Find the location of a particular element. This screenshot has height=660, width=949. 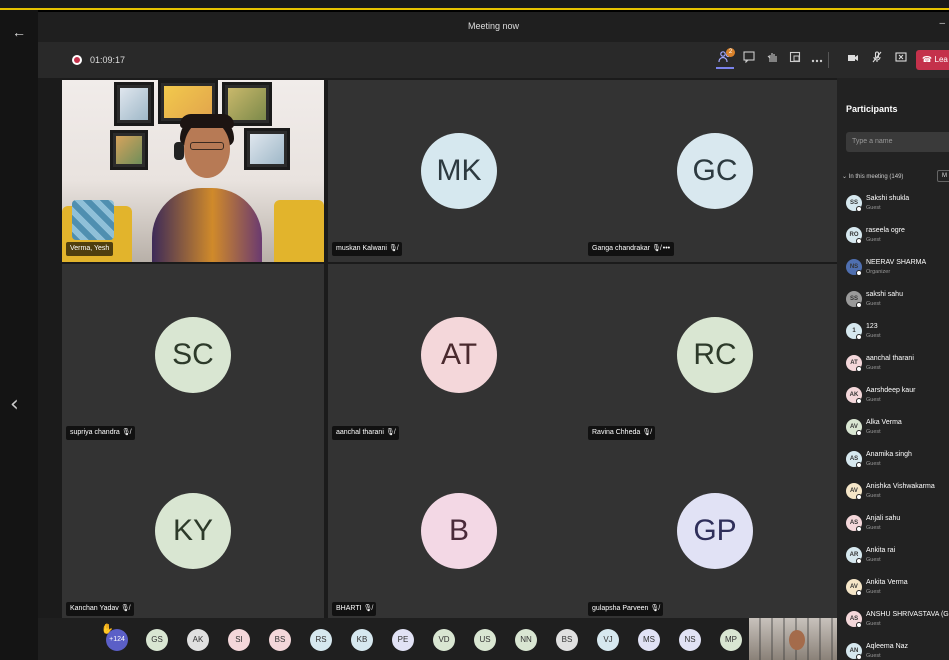

back-arrow-icon: ← is located at coordinates (19, 32).